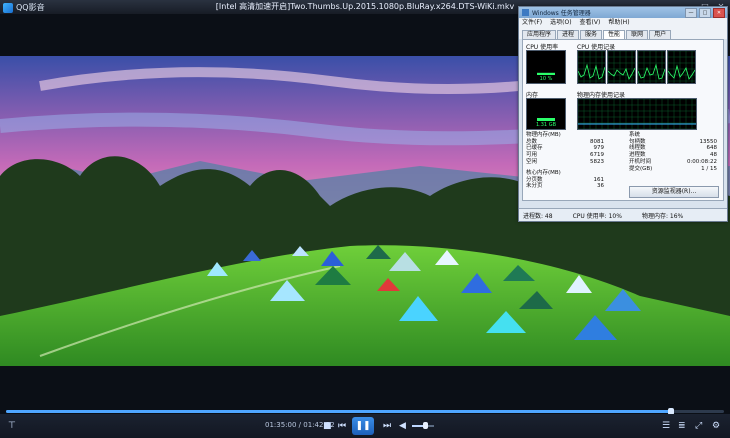  Describe the element at coordinates (719, 13) in the screenshot. I see `tm-close-button: ✕` at that location.